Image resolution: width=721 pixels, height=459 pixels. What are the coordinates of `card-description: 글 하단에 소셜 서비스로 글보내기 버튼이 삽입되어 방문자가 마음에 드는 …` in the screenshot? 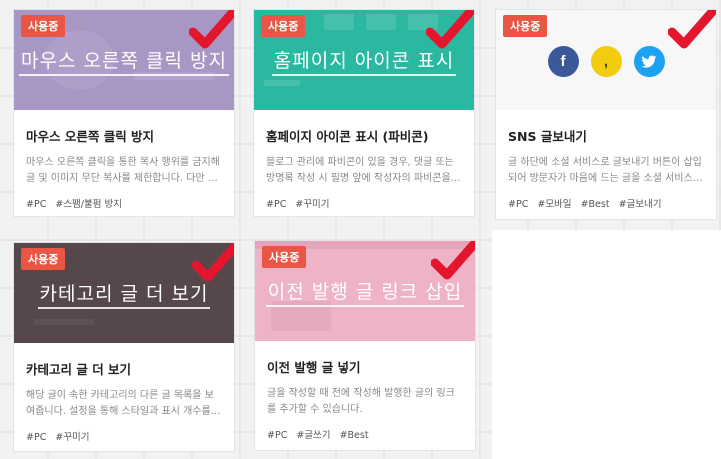 It's located at (605, 170).